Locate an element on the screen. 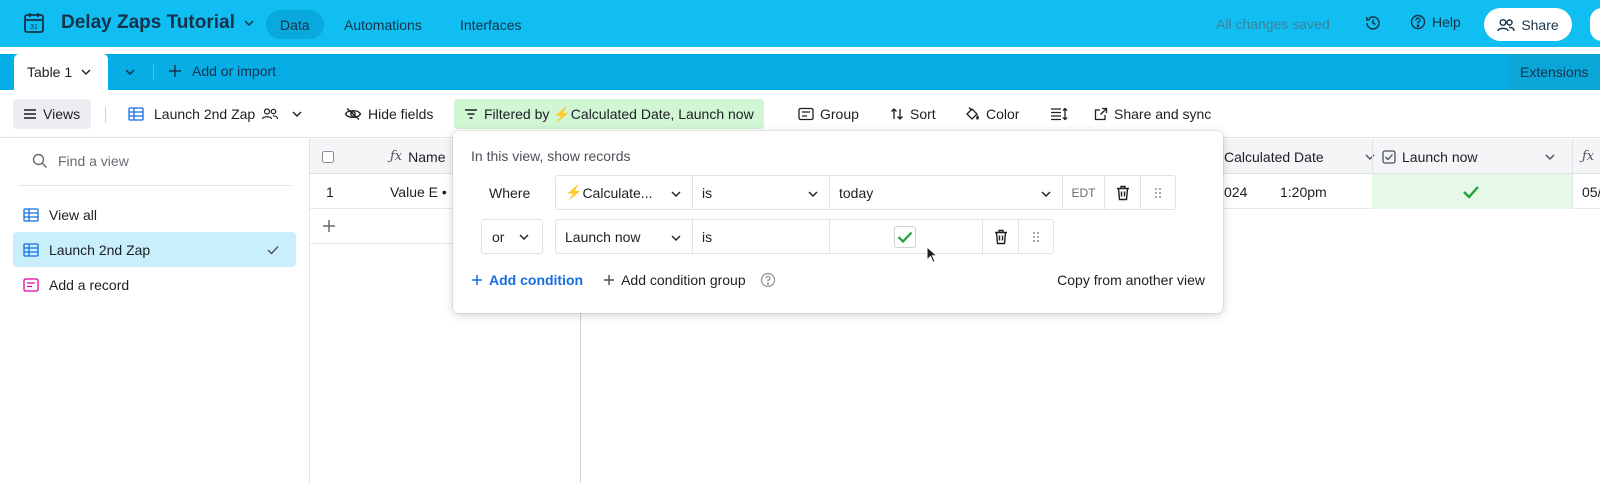  row-height-button is located at coordinates (1059, 114).